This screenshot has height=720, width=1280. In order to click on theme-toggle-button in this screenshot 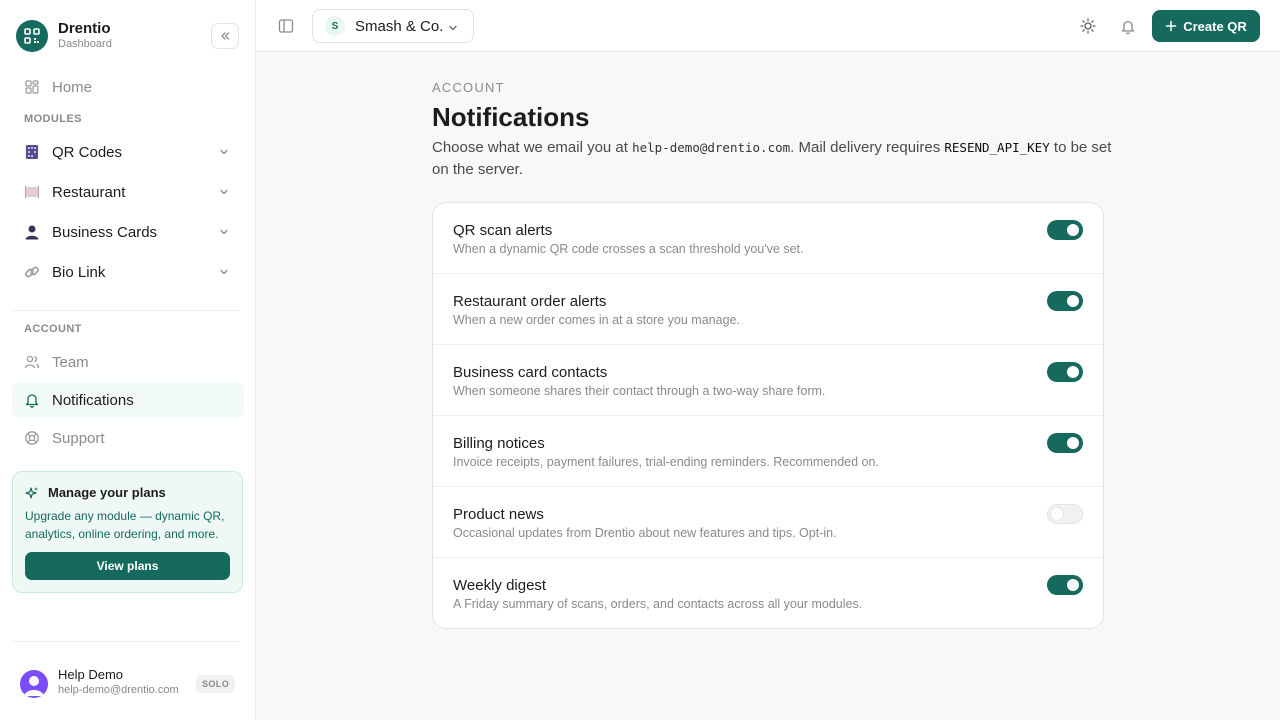, I will do `click(1088, 28)`.